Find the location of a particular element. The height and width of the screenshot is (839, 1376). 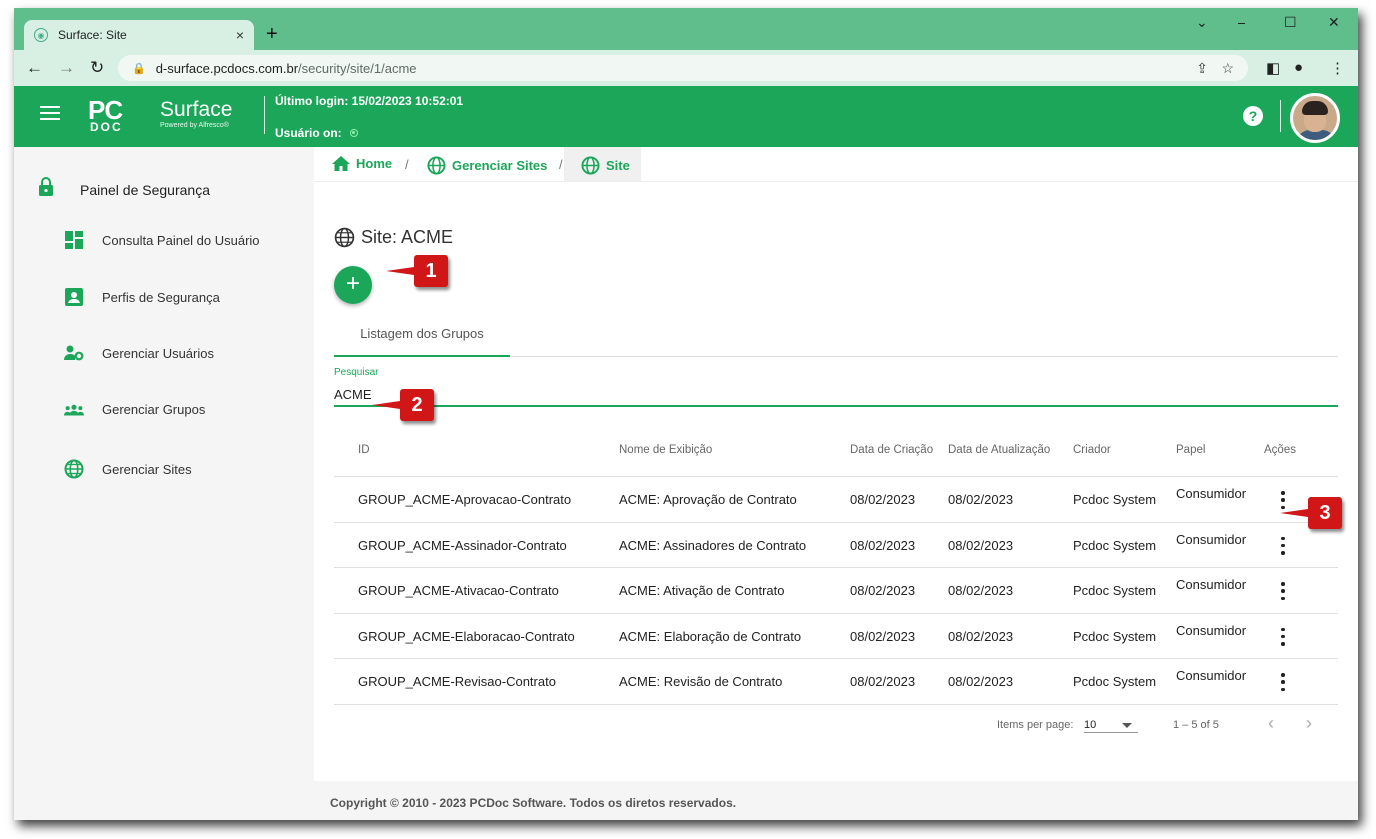

cell-id: GROUP_ACME-Assinador-Contrato is located at coordinates (462, 545).